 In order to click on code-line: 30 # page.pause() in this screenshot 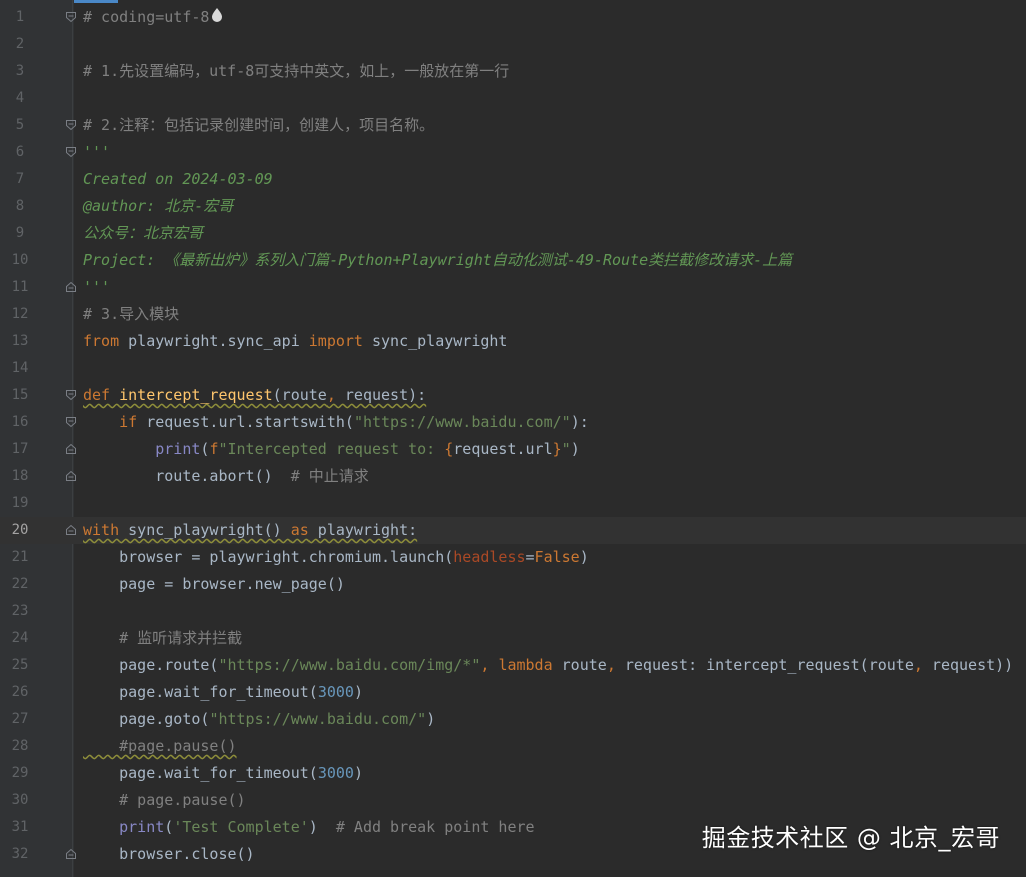, I will do `click(513, 800)`.